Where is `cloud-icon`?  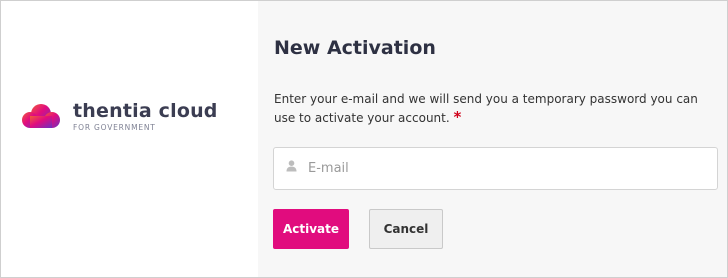 cloud-icon is located at coordinates (41, 117).